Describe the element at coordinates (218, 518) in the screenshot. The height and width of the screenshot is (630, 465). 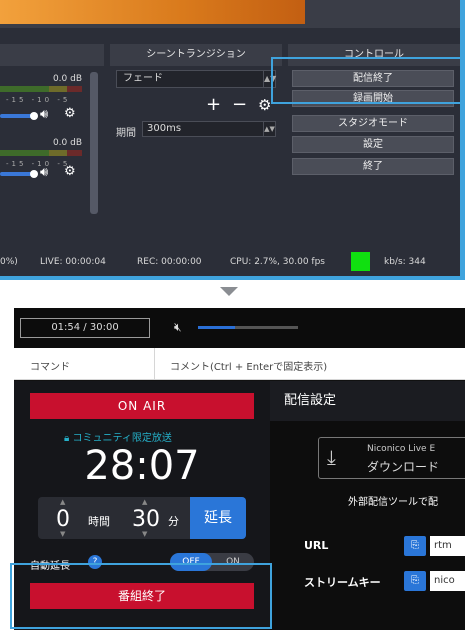
I see `extend-button: 延長` at that location.